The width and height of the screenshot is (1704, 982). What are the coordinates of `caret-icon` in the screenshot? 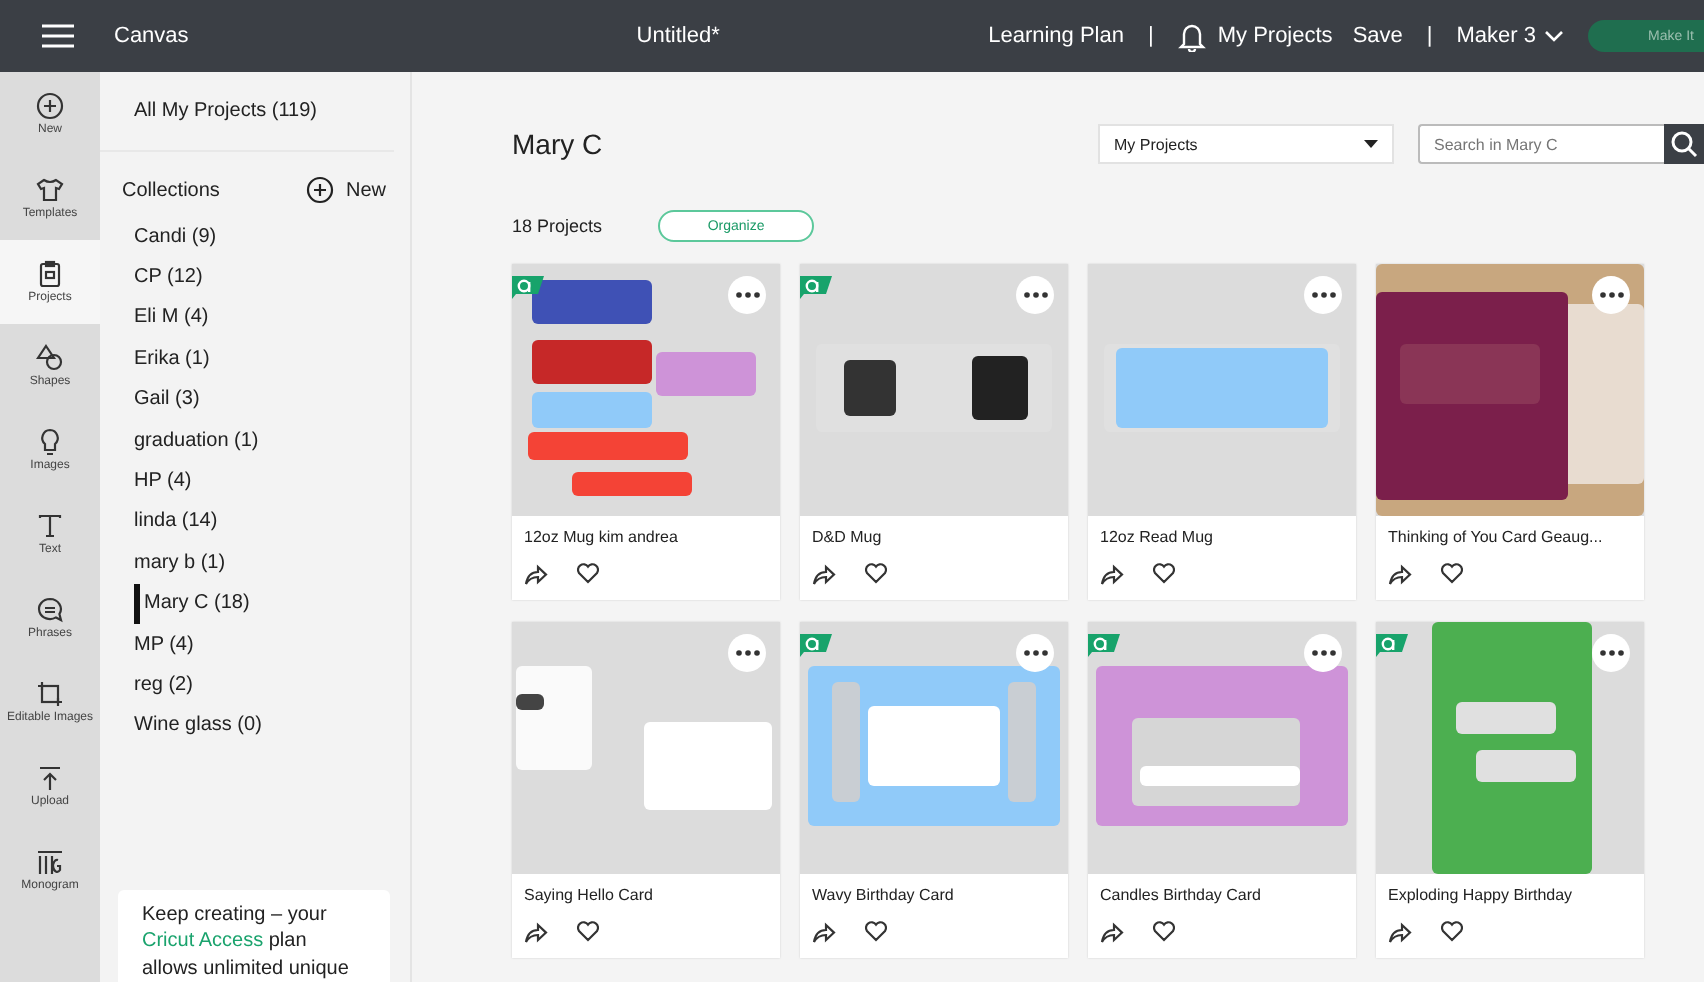 It's located at (1371, 144).